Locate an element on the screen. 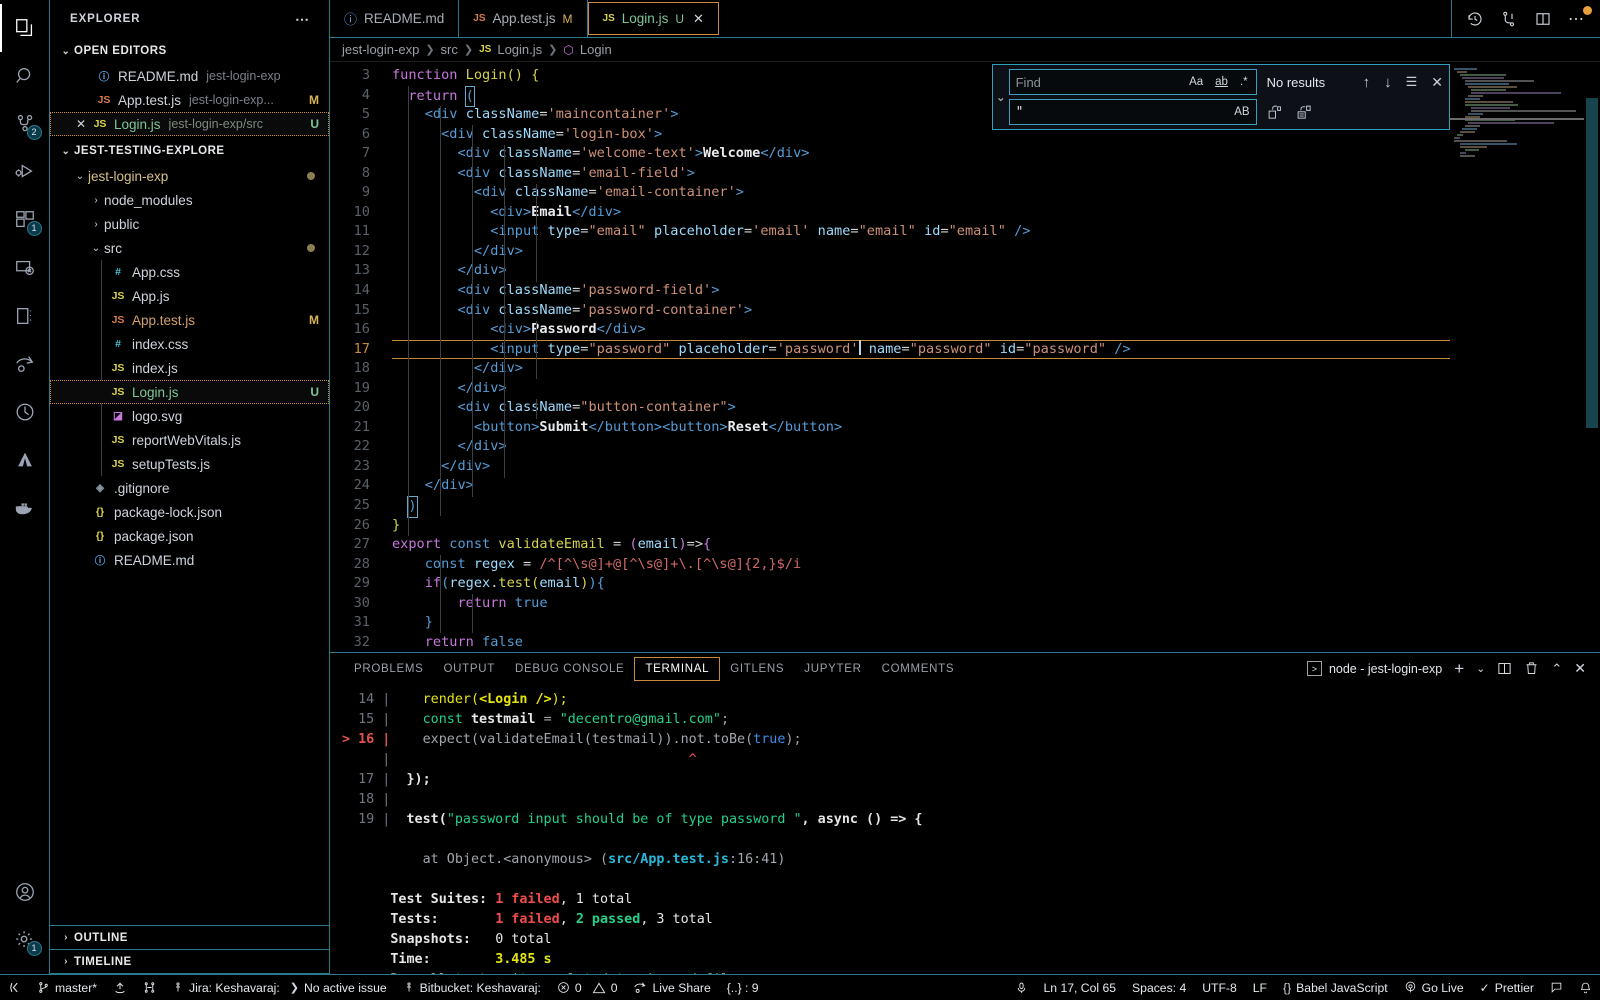  source-control-graph-icon is located at coordinates (1509, 19).